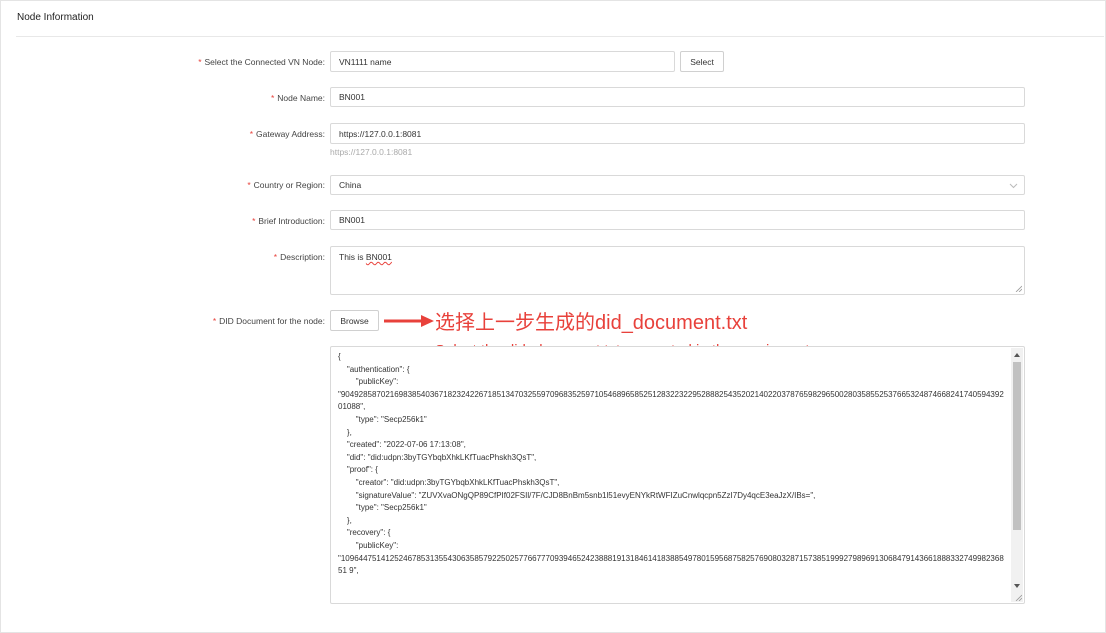 The width and height of the screenshot is (1106, 633). I want to click on json-line: "recovery": {, so click(364, 533).